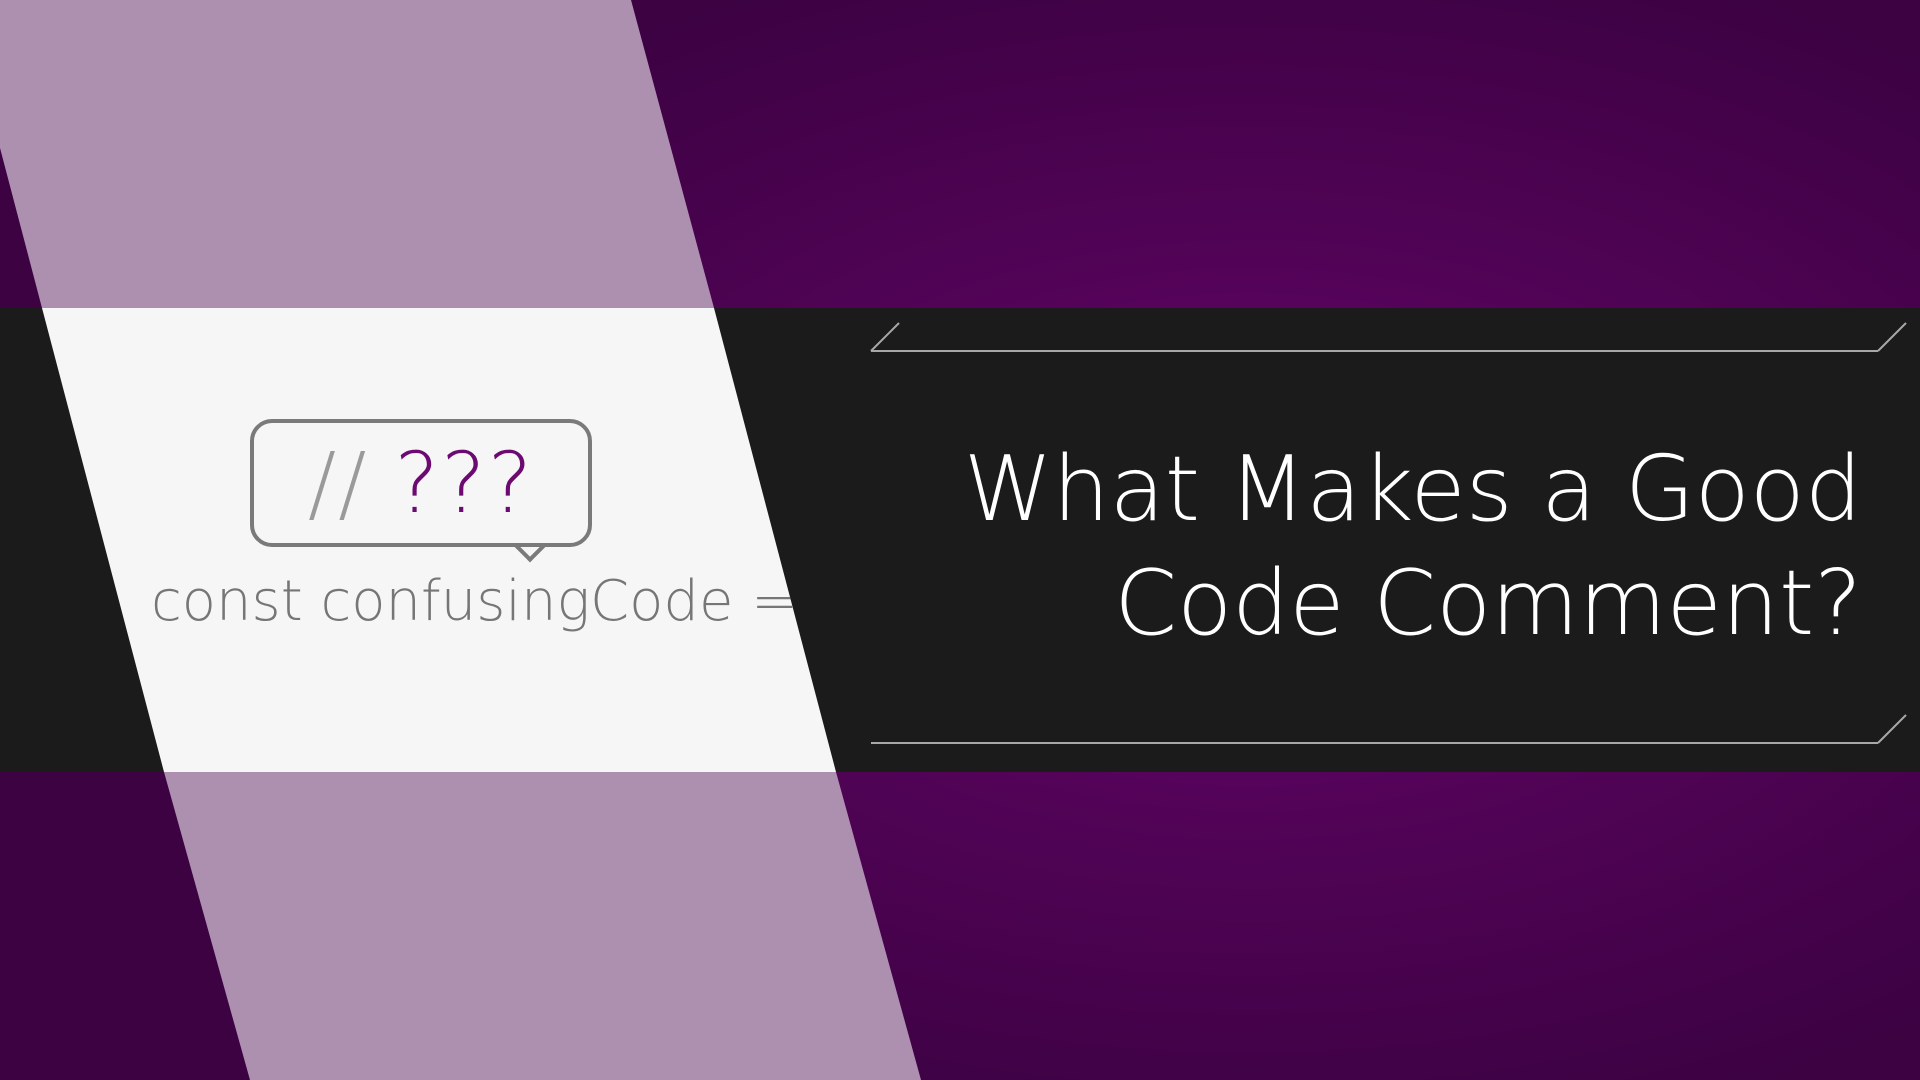  Describe the element at coordinates (1413, 547) in the screenshot. I see `slide-title: What Makes a Good Code Comment?` at that location.